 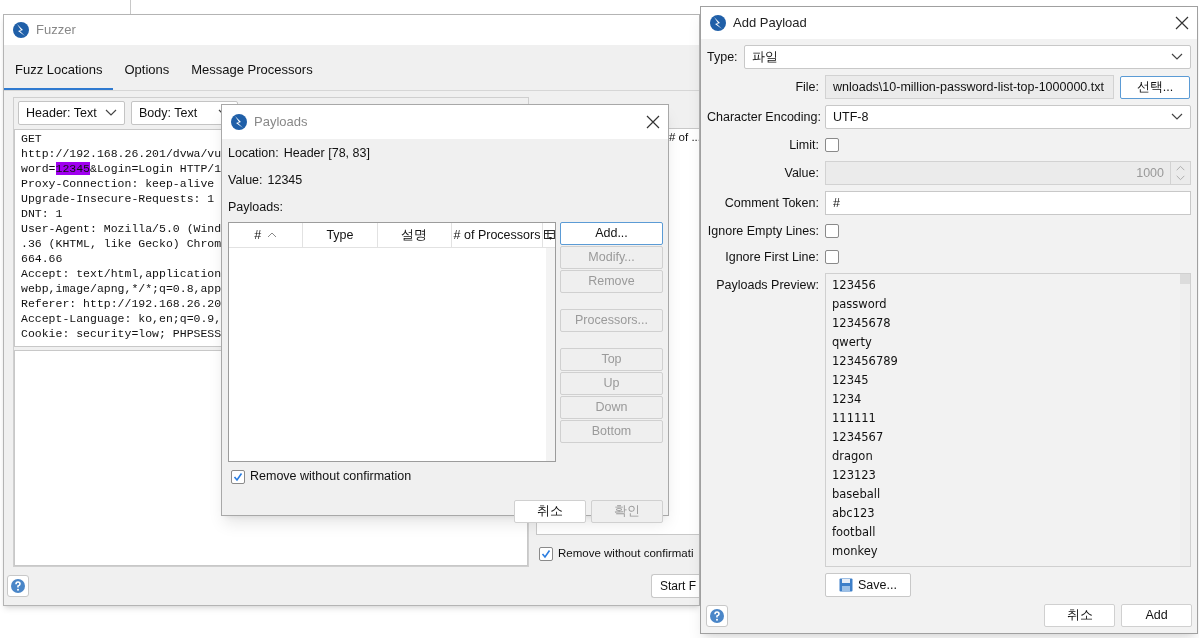 I want to click on checkbox-label: Remove without confirmati, so click(x=626, y=553).